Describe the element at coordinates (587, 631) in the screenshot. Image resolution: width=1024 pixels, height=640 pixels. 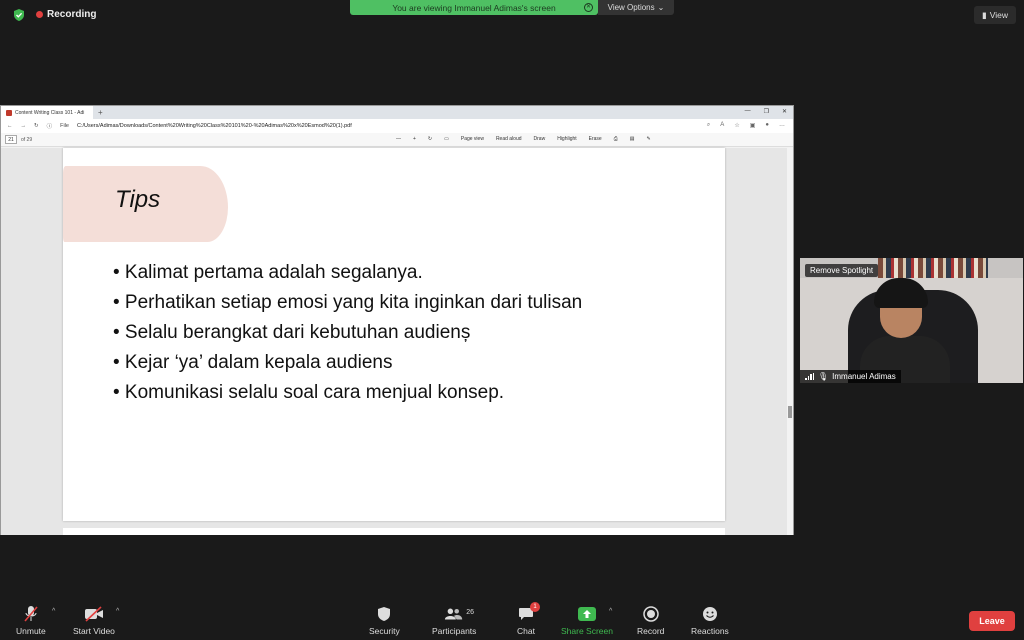
I see `share-screen-label: Share Screen` at that location.